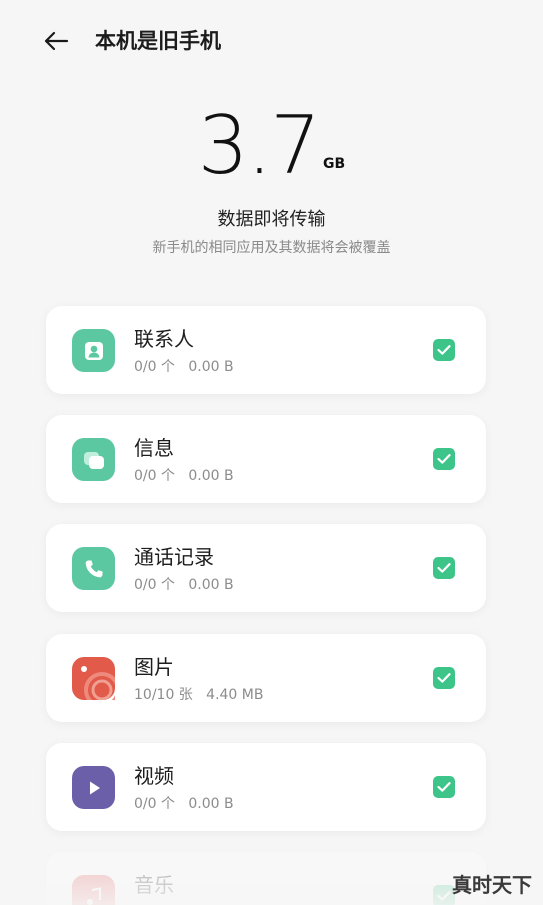 The height and width of the screenshot is (905, 543). What do you see at coordinates (235, 695) in the screenshot?
I see `item-size: 4.40 MB` at bounding box center [235, 695].